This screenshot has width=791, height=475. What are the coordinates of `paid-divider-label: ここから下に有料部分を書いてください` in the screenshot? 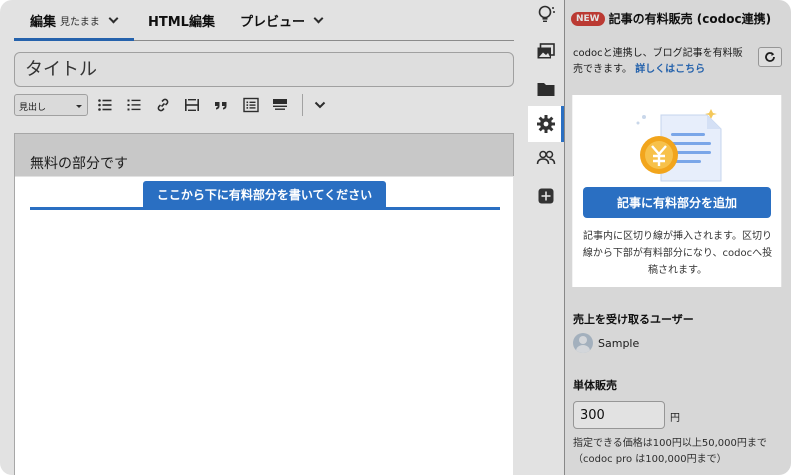 It's located at (264, 194).